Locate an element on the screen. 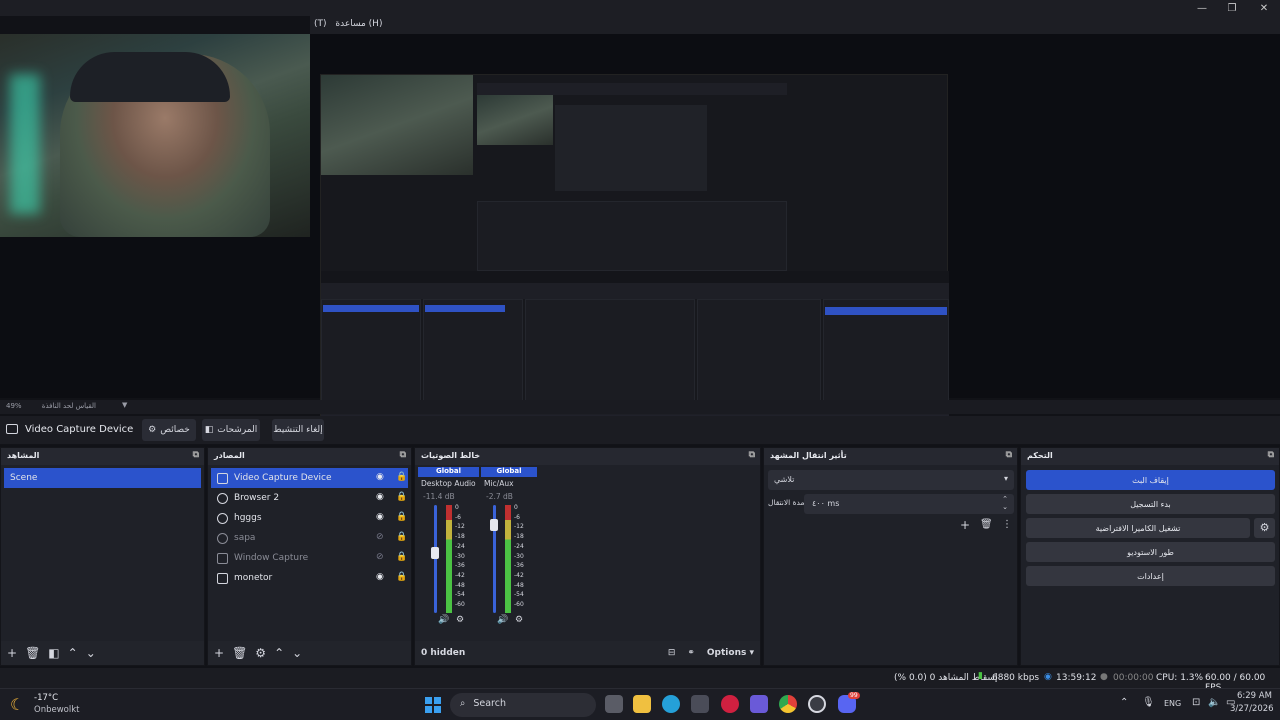 The width and height of the screenshot is (1280, 720). chevron-up-icon: ⌃ is located at coordinates (1124, 702).